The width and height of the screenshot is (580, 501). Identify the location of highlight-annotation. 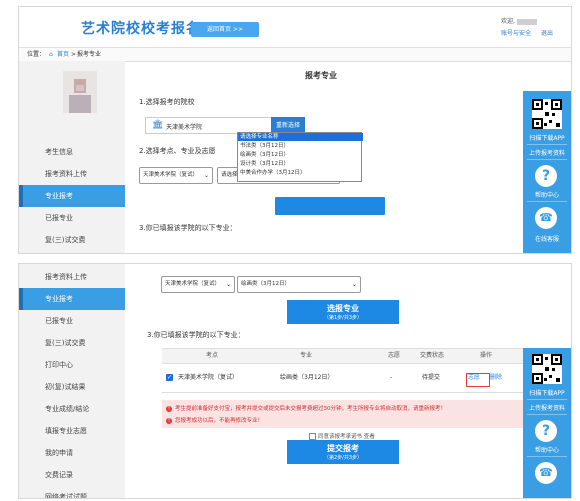
(478, 380).